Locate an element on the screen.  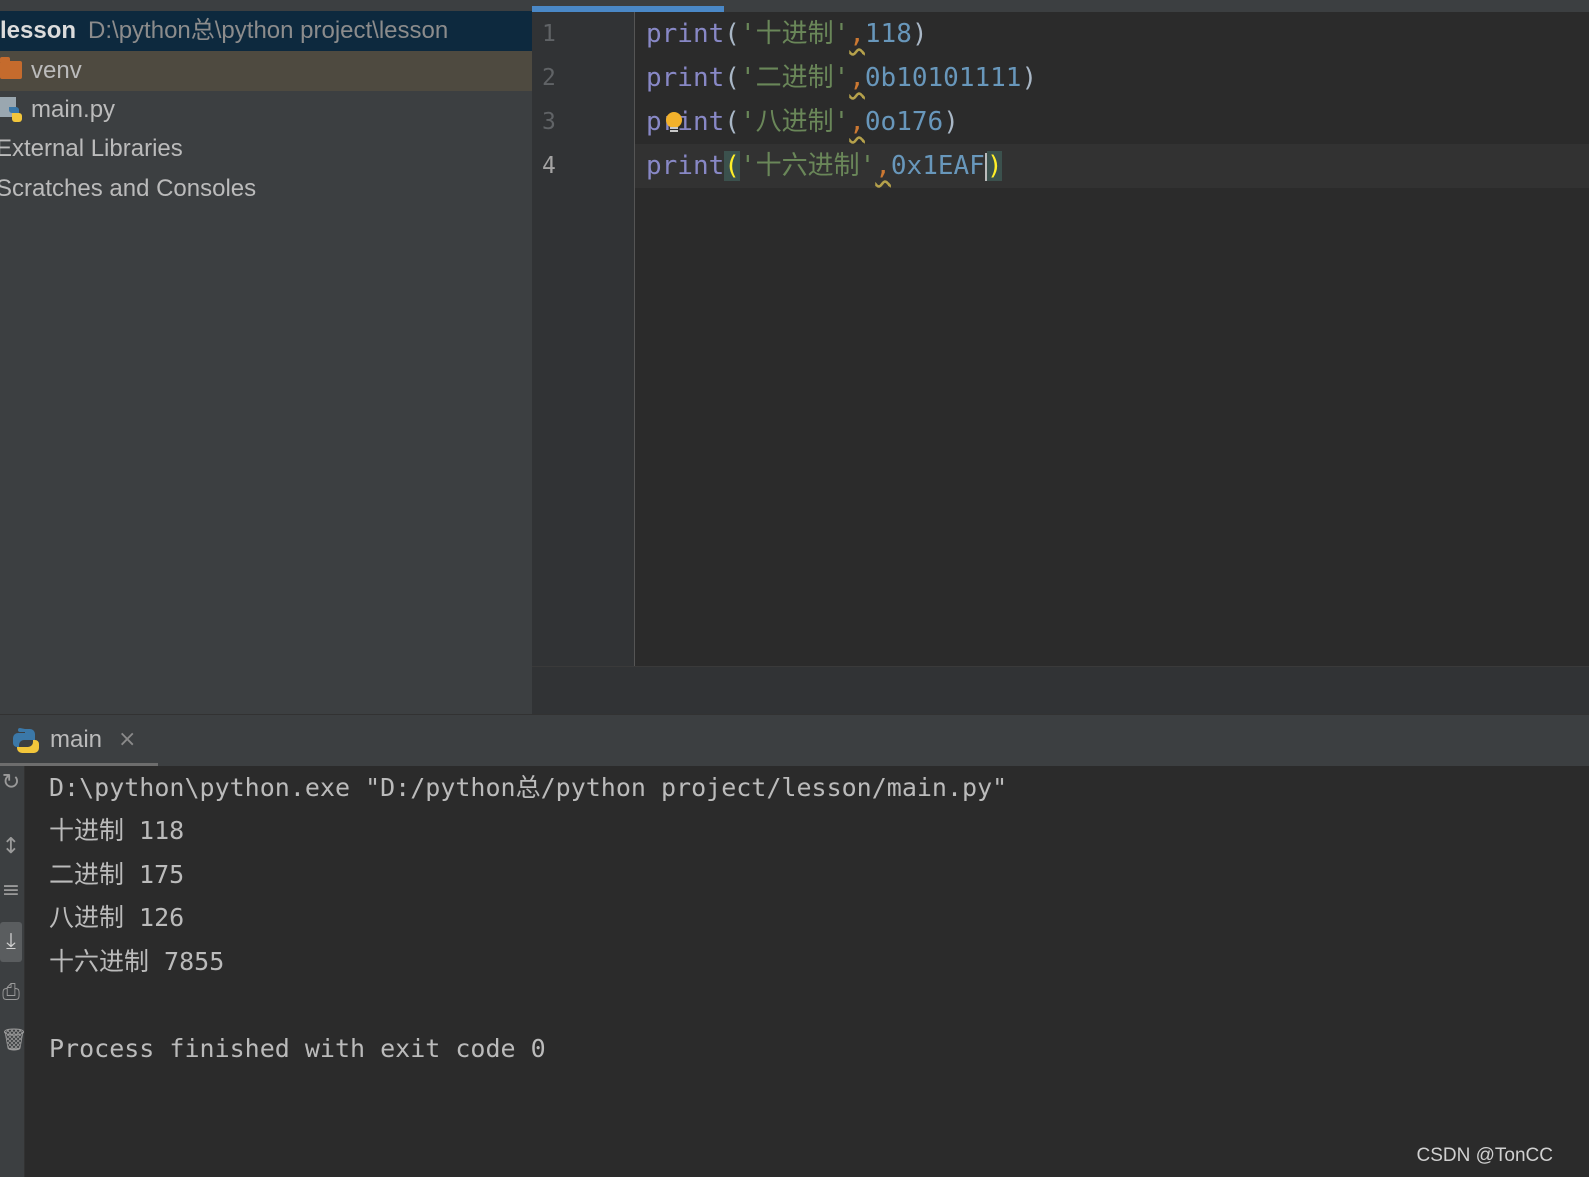
code-token-string: '八进制' is located at coordinates (794, 122).